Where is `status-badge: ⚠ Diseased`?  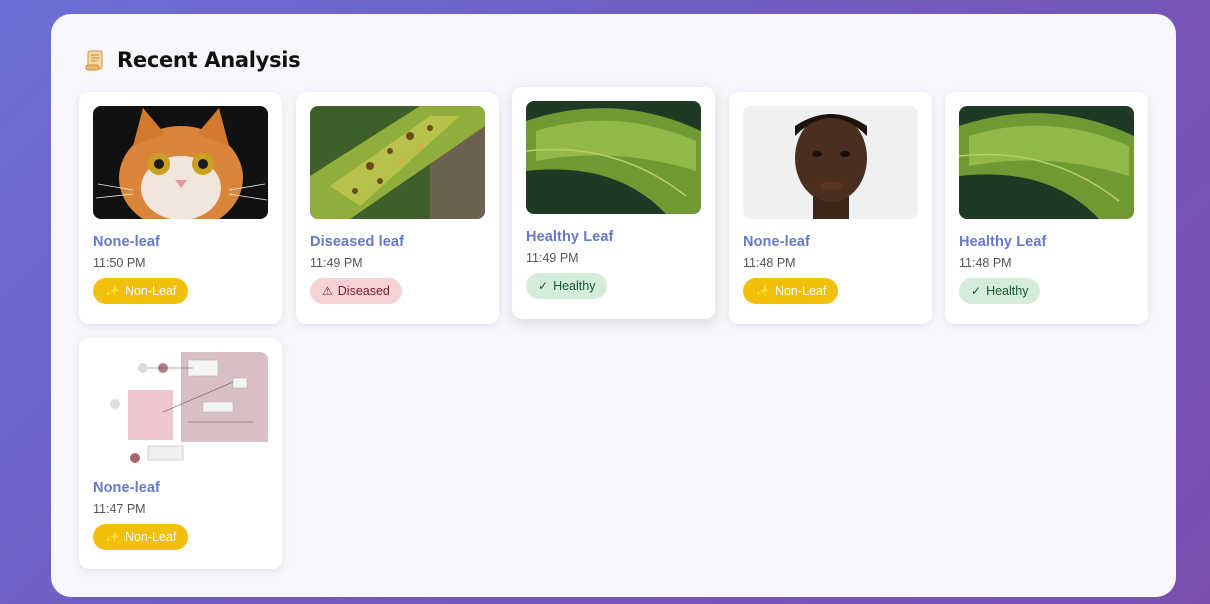
status-badge: ⚠ Diseased is located at coordinates (356, 291).